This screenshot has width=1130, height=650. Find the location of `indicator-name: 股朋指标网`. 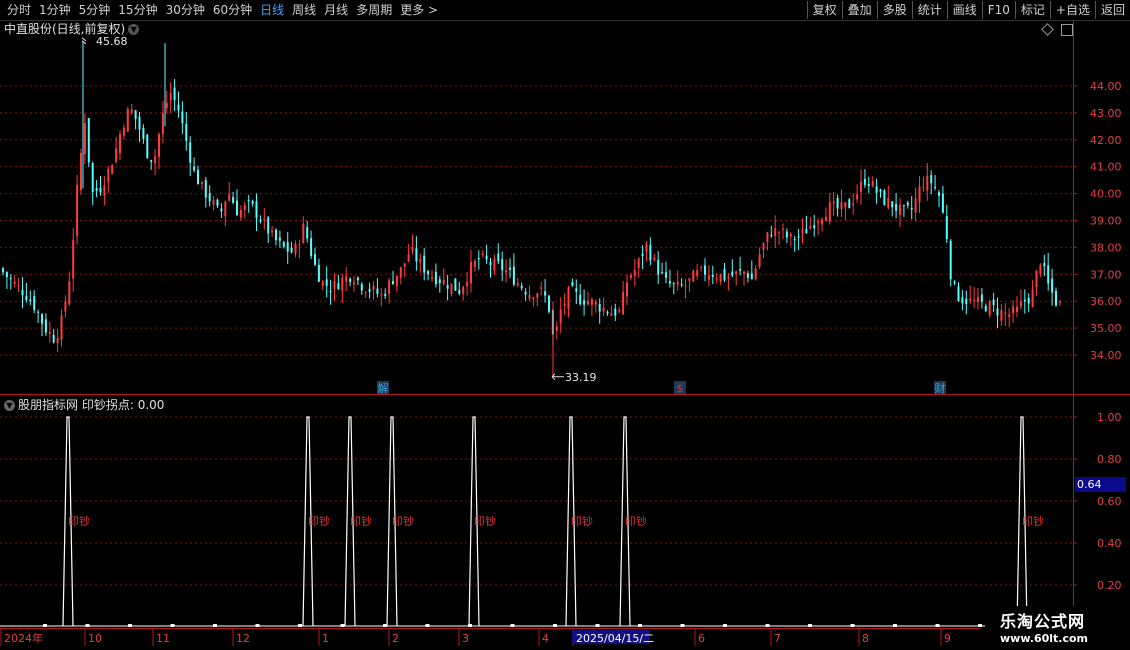

indicator-name: 股朋指标网 is located at coordinates (48, 405).